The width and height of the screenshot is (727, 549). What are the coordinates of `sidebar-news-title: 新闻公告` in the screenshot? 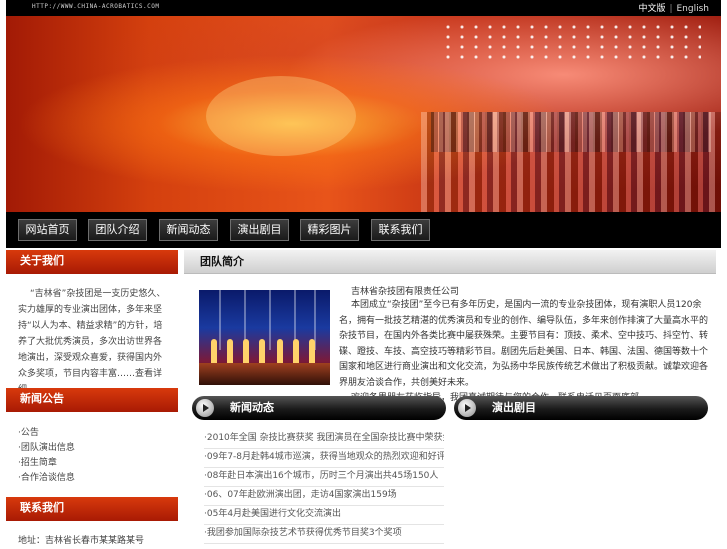 It's located at (92, 400).